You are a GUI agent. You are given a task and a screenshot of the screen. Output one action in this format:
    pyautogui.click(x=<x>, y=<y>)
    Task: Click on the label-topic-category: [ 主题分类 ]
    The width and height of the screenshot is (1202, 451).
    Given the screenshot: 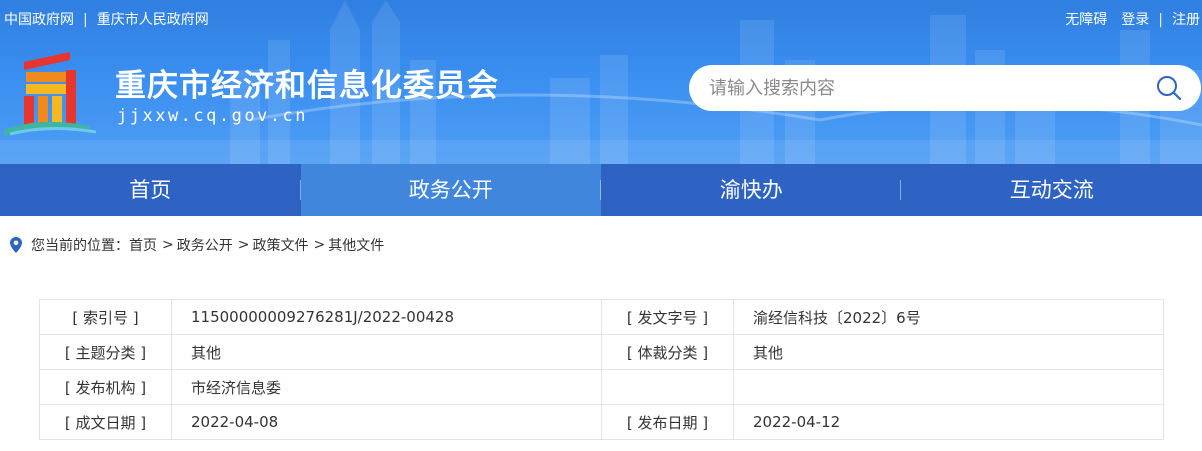 What is the action you would take?
    pyautogui.click(x=105, y=352)
    